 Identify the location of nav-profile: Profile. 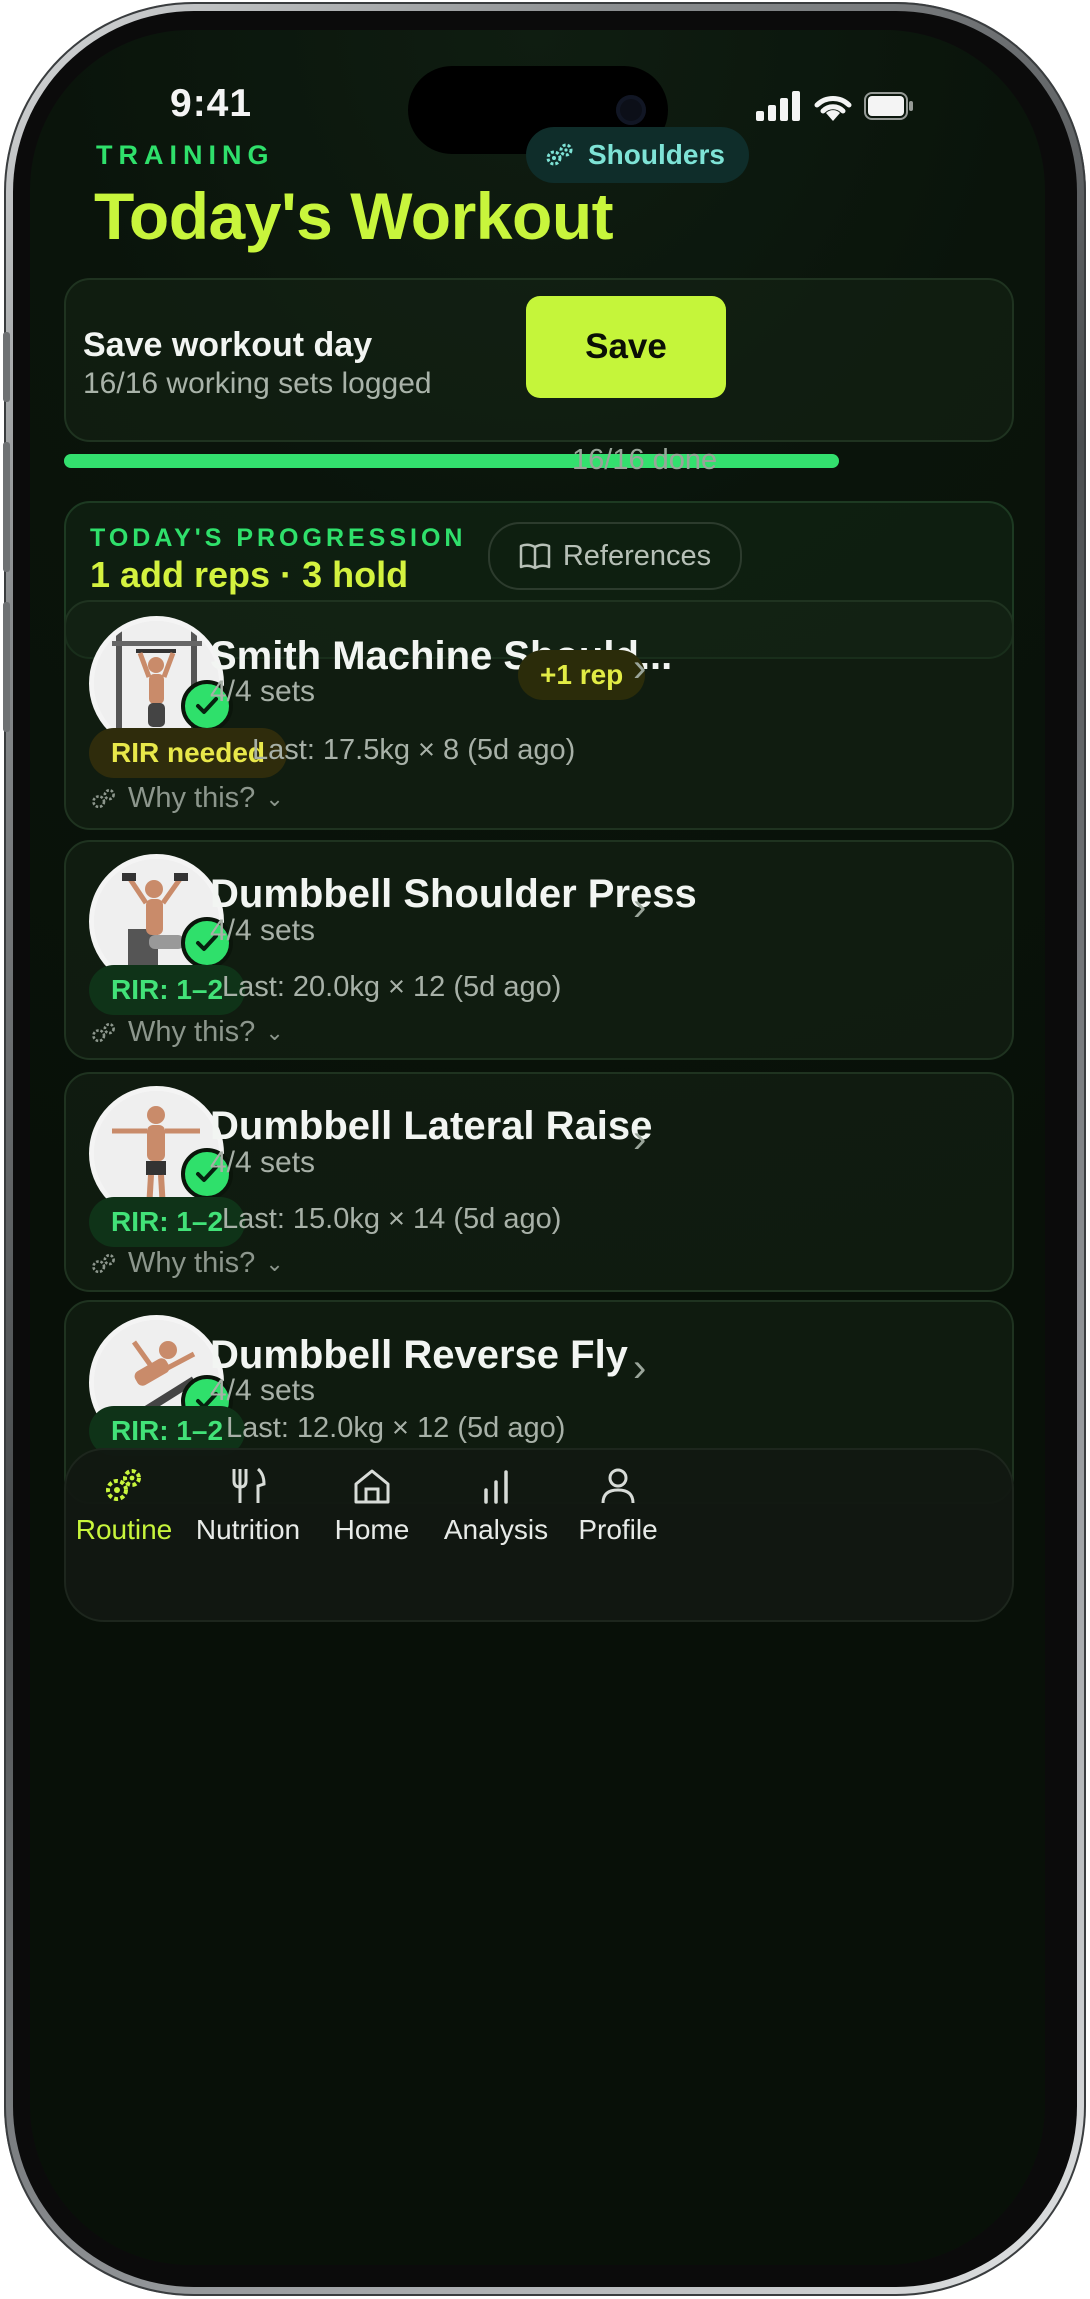
(618, 1506).